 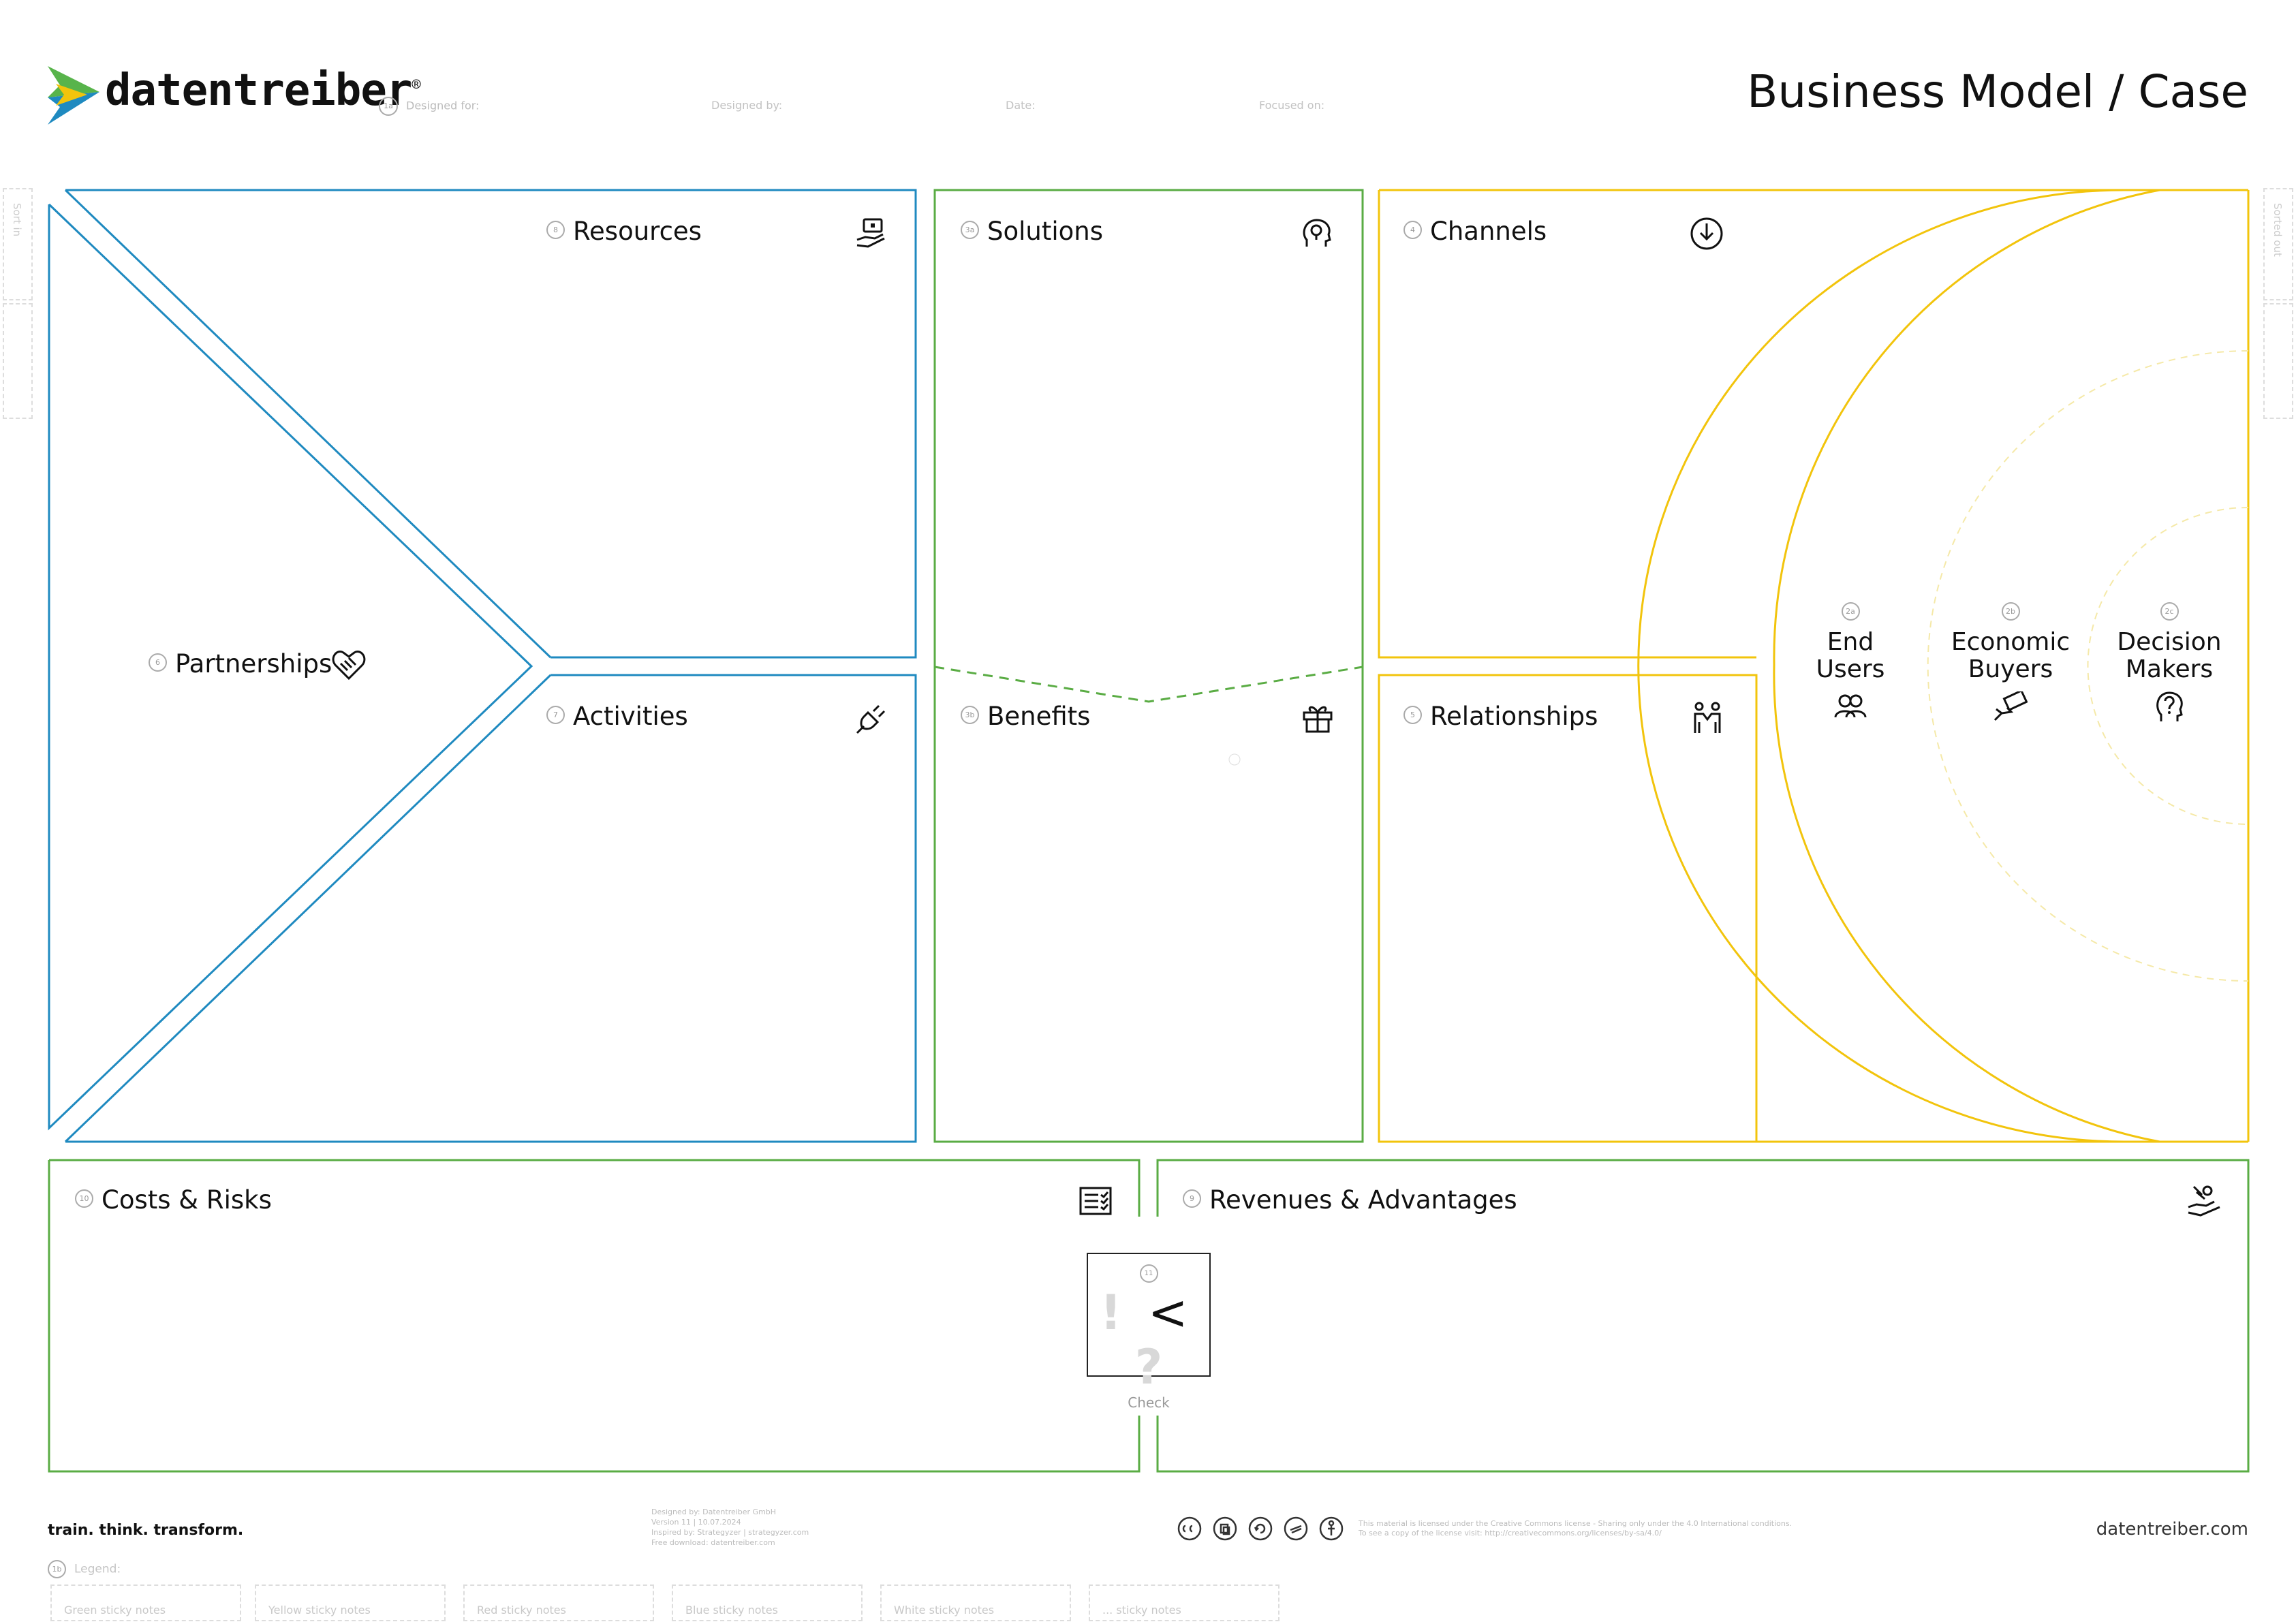 What do you see at coordinates (638, 231) in the screenshot?
I see `resources-label: Resources` at bounding box center [638, 231].